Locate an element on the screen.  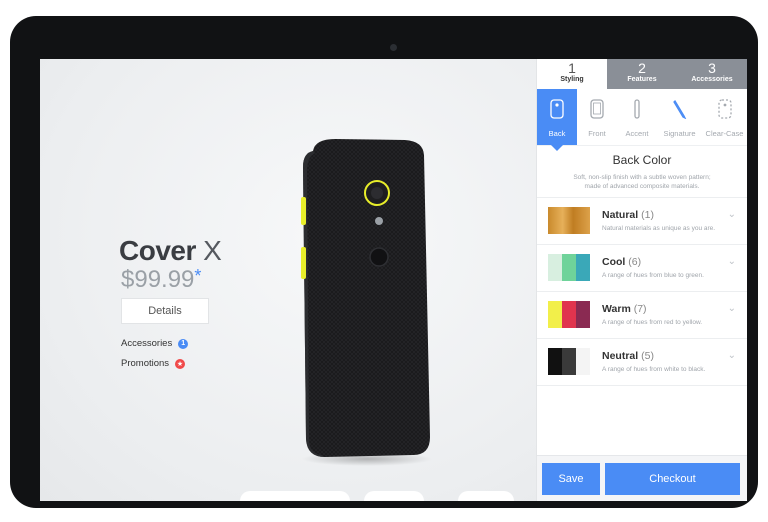
subtab-back: Back is located at coordinates (557, 120).